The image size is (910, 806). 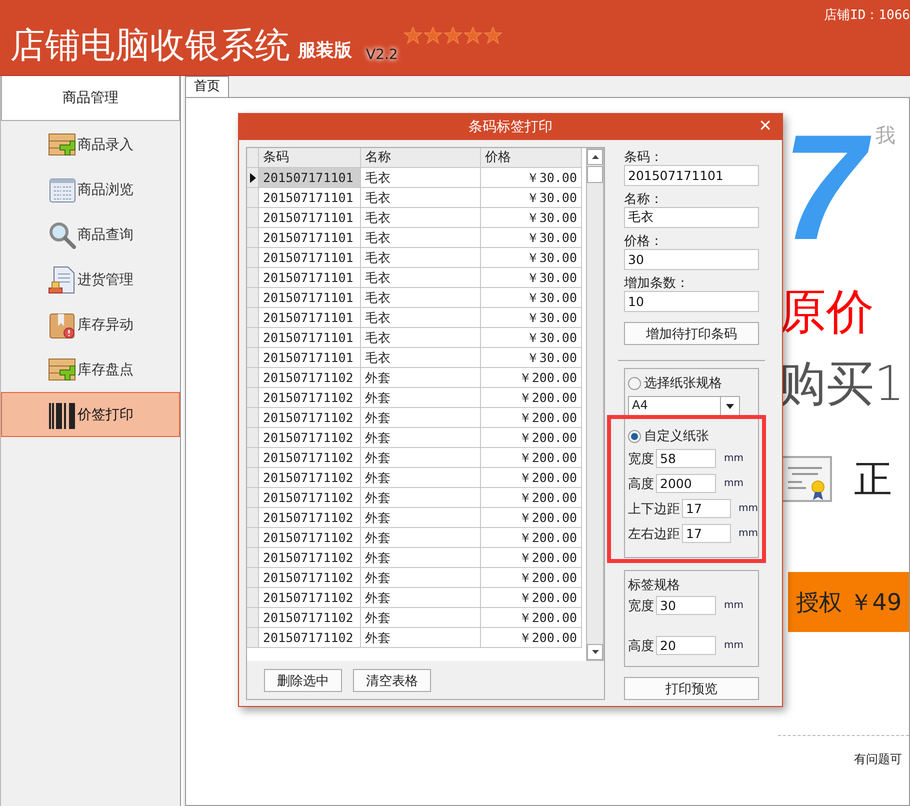 I want to click on barcode-icon, so click(x=62, y=414).